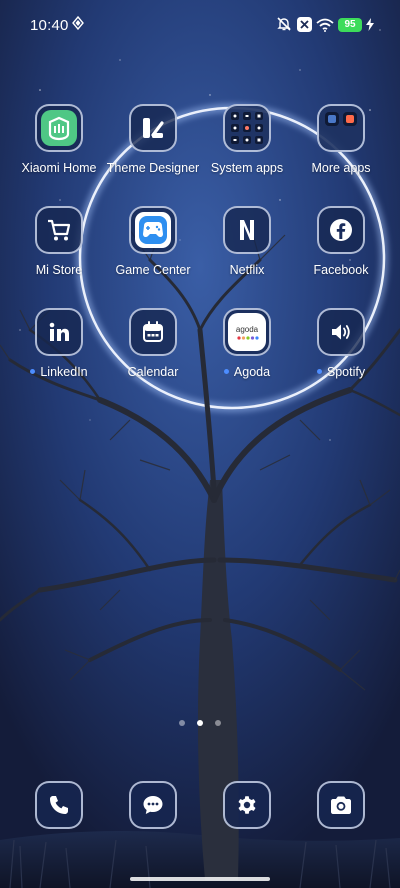 The width and height of the screenshot is (400, 888). Describe the element at coordinates (200, 26) in the screenshot. I see `status-bar: 10:40 95` at that location.